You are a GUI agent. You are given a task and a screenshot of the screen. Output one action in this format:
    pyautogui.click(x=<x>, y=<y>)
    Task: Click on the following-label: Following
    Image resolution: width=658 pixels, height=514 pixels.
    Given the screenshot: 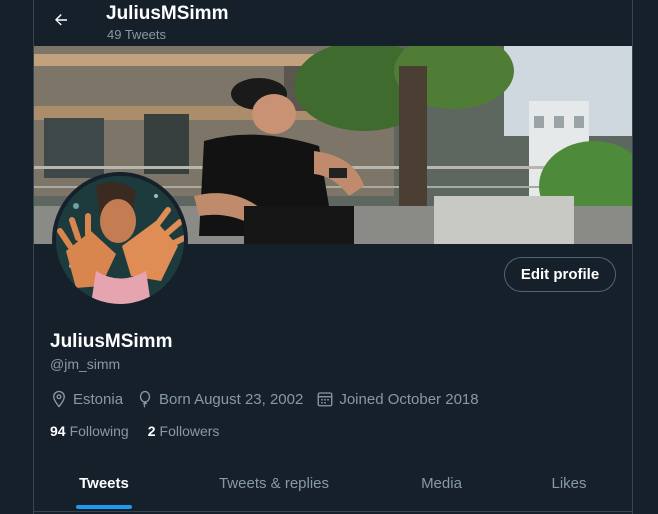 What is the action you would take?
    pyautogui.click(x=99, y=431)
    